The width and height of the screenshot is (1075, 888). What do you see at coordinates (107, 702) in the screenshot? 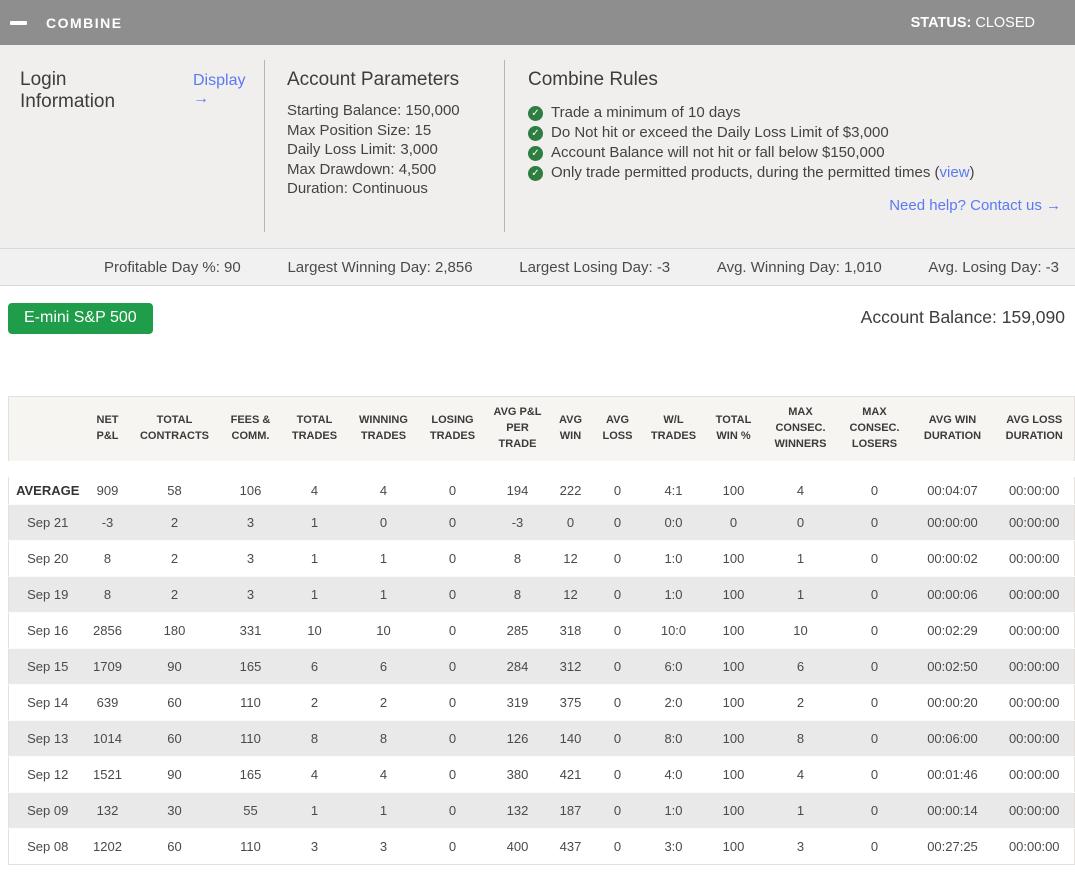
I see `table-cell: 639` at bounding box center [107, 702].